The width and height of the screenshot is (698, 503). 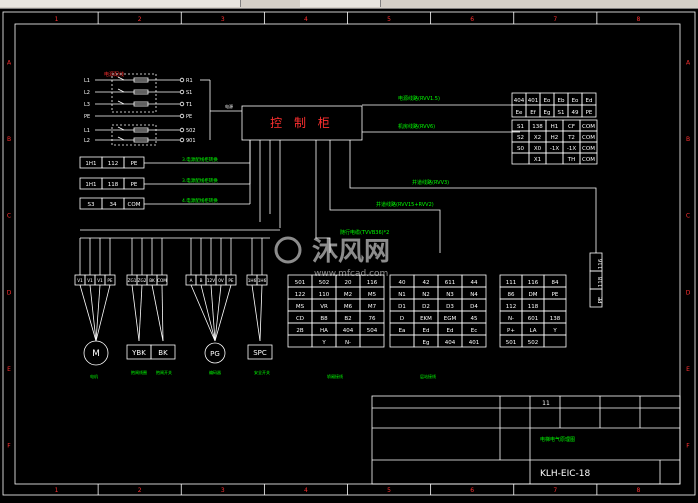 I want to click on bottom-terminal-text: 0V, so click(x=221, y=280).